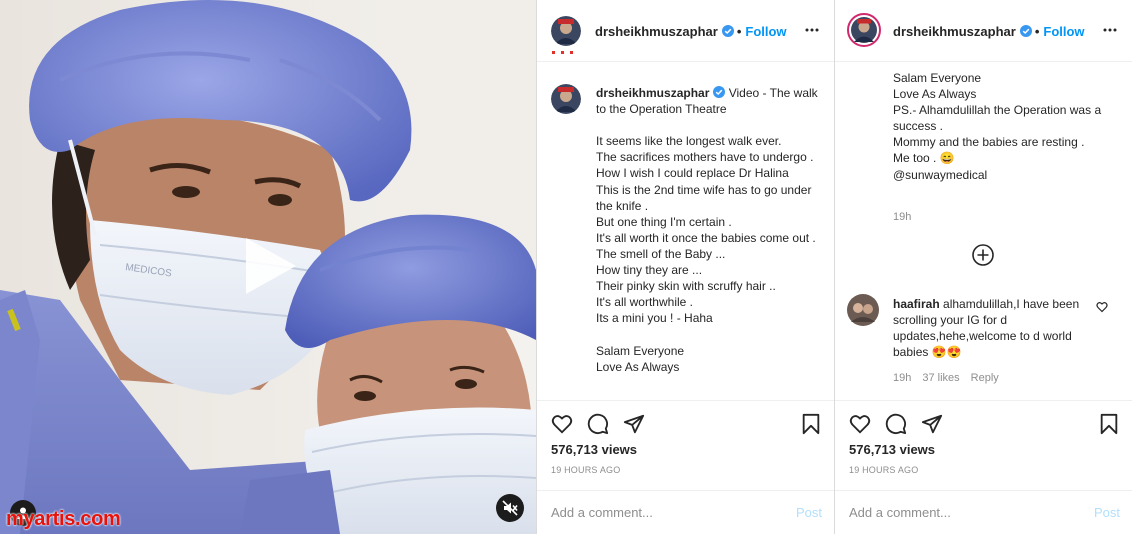 The height and width of the screenshot is (534, 1132). I want to click on comment-avatar, so click(863, 310).